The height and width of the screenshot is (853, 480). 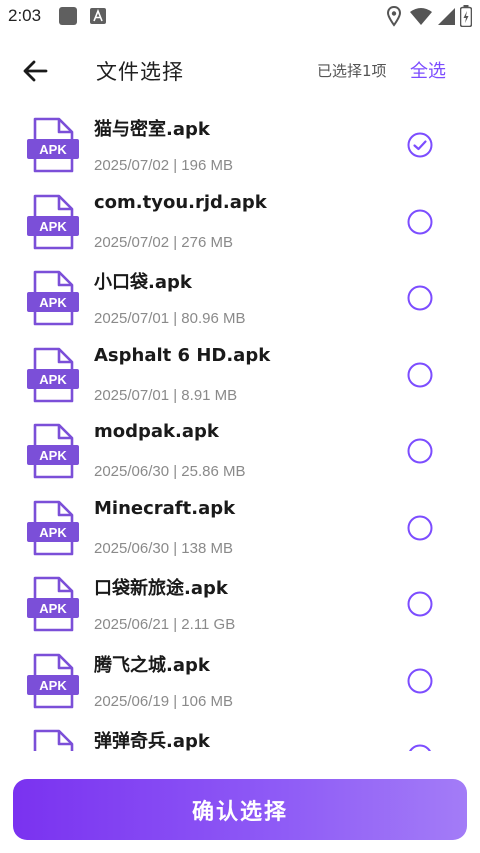 I want to click on back-button, so click(x=37, y=71).